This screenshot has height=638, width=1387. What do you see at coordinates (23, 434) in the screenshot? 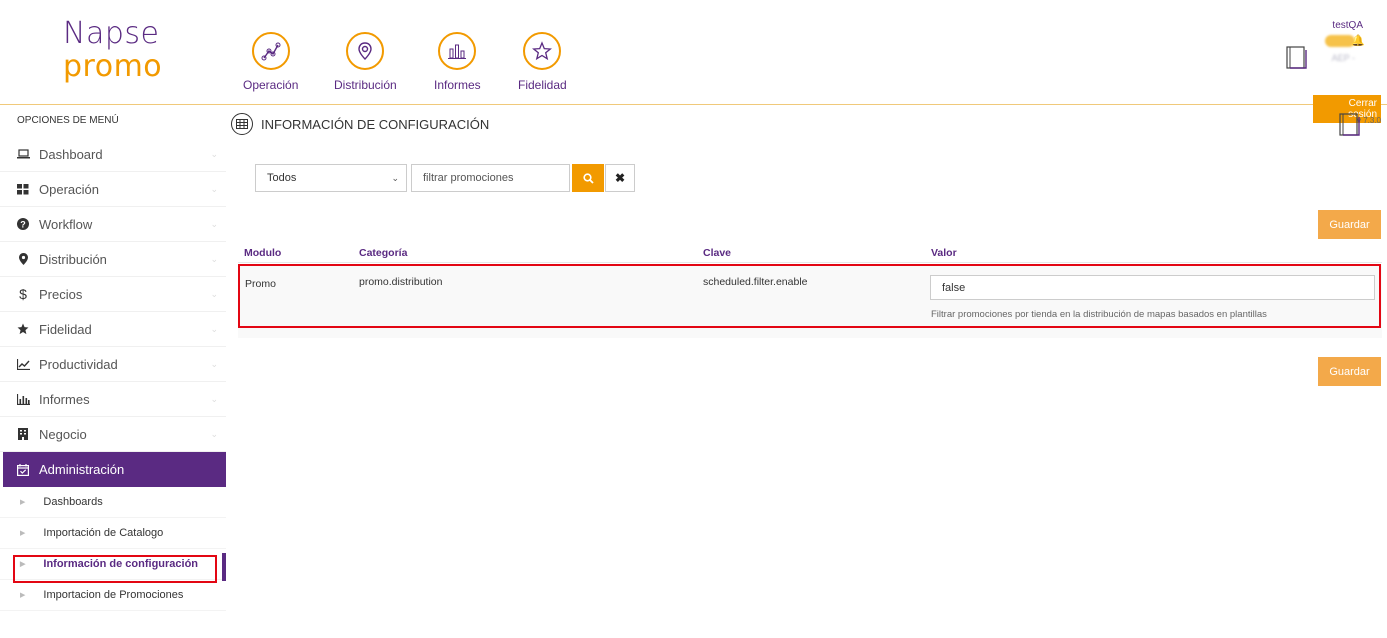
I see `building-icon` at bounding box center [23, 434].